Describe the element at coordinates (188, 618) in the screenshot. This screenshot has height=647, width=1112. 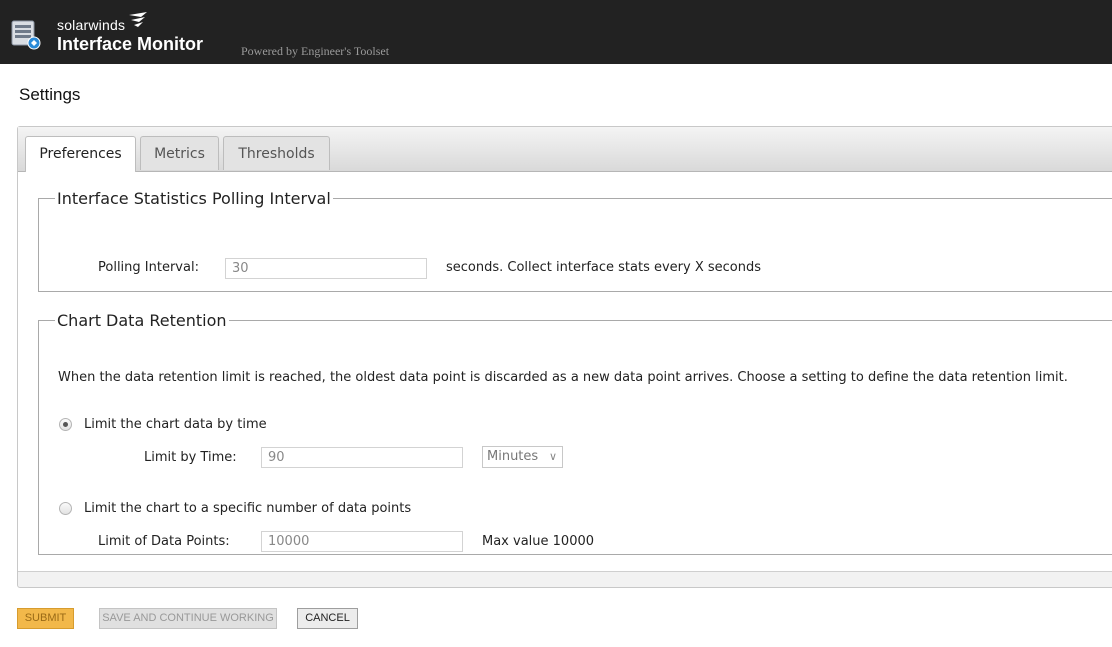
I see `save-and-continue-button: SAVE AND CONTINUE WORKING` at that location.